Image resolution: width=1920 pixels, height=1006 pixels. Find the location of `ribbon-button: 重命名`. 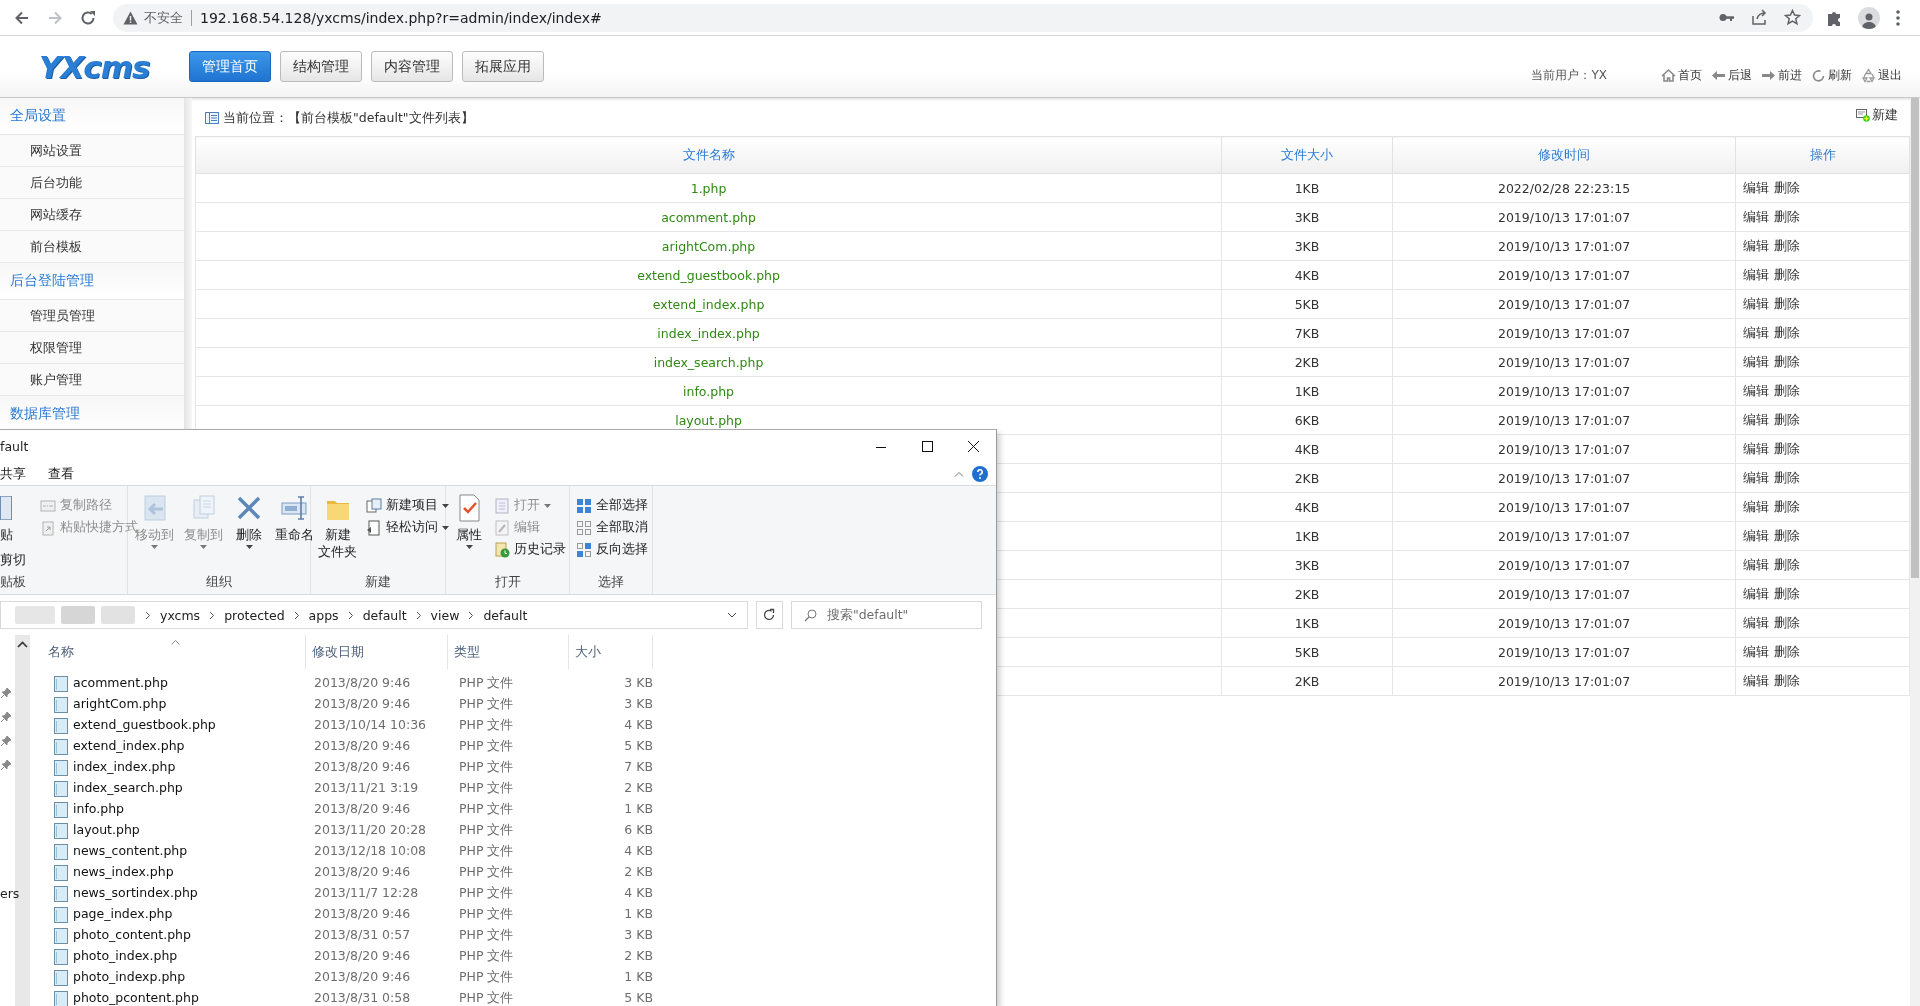

ribbon-button: 重命名 is located at coordinates (294, 517).